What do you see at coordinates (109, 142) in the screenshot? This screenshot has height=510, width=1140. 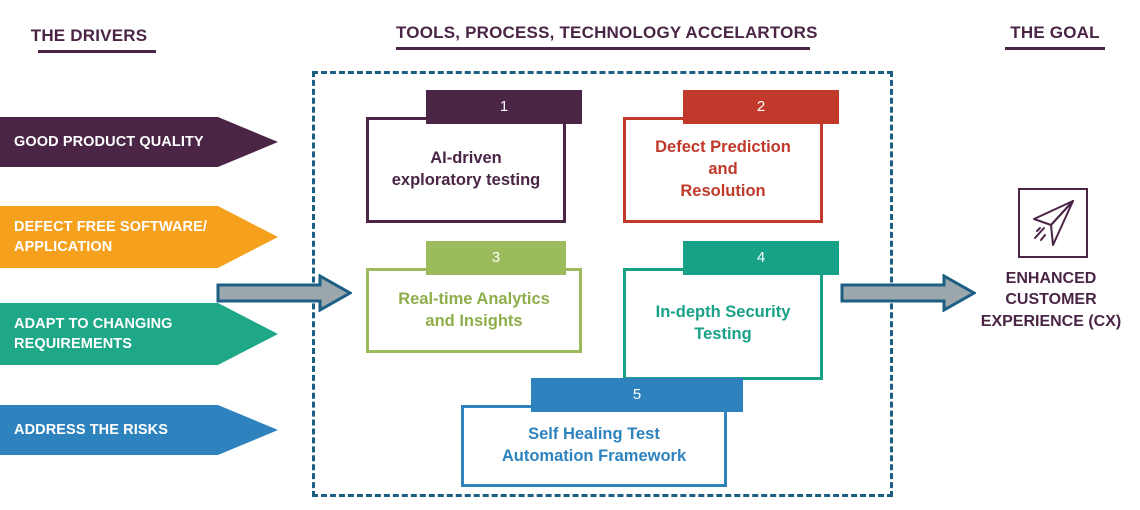 I see `driver-label: GOOD PRODUCT QUALITY` at bounding box center [109, 142].